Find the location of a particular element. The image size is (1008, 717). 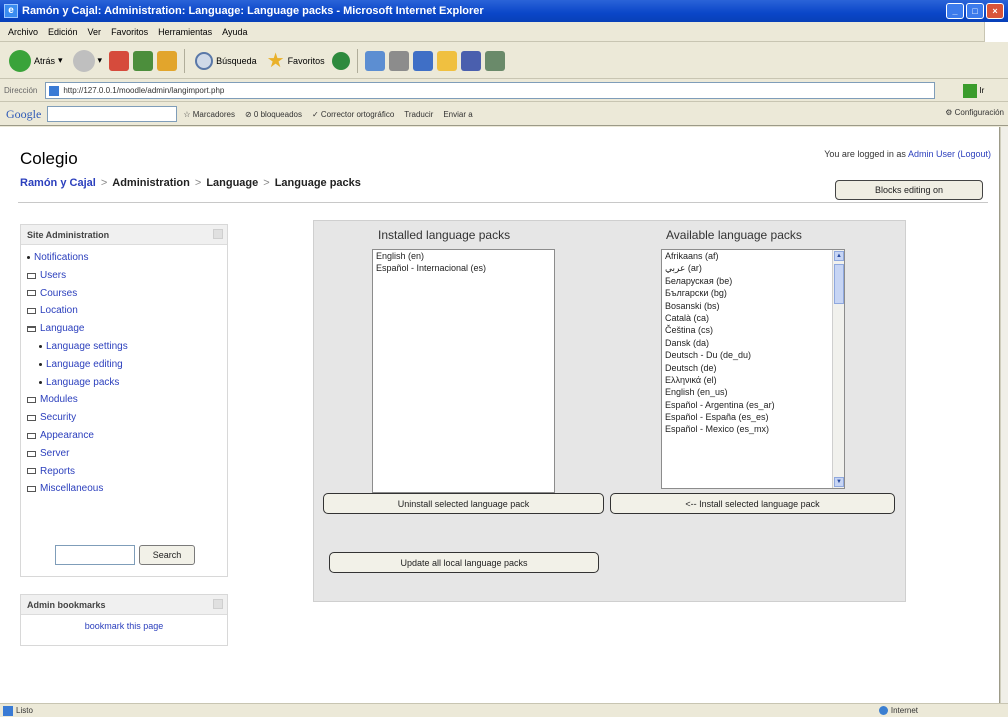

send-to-button: Enviar a is located at coordinates (457, 114).